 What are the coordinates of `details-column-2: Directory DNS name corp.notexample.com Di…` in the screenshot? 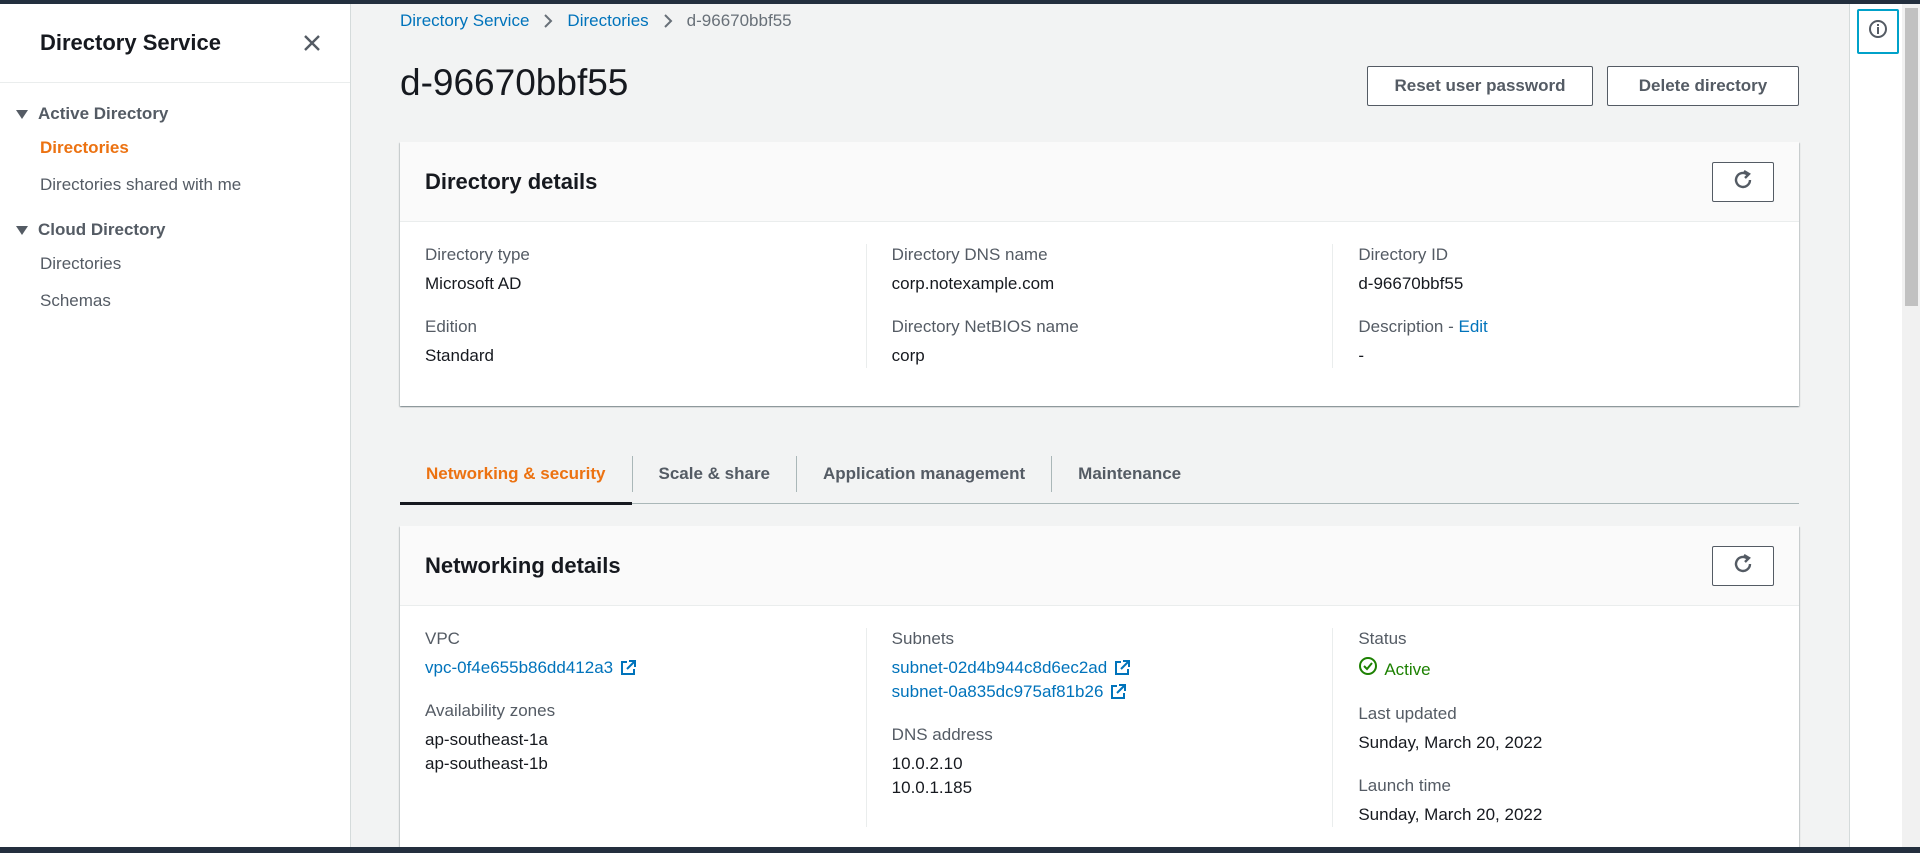 It's located at (1099, 306).